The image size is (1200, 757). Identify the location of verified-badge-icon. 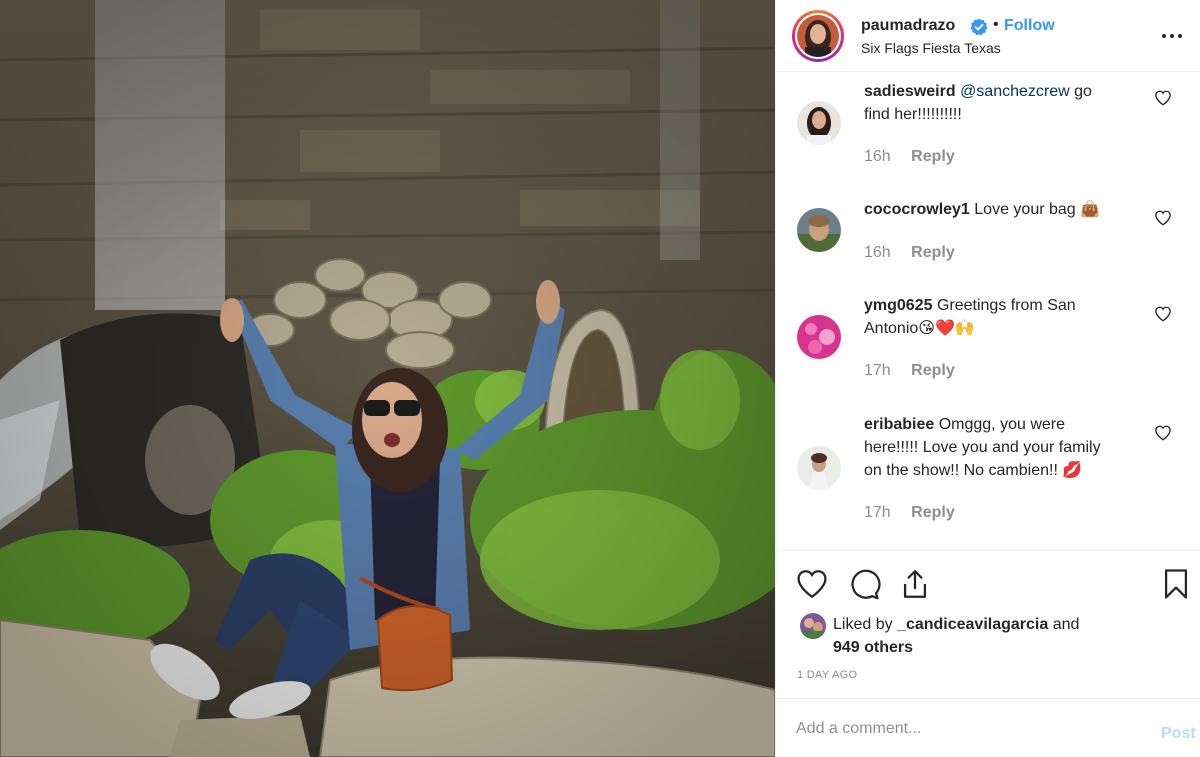
(979, 27).